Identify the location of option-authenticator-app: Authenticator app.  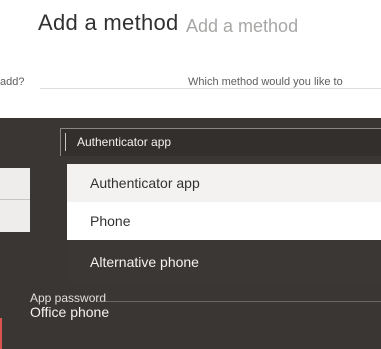
(224, 183).